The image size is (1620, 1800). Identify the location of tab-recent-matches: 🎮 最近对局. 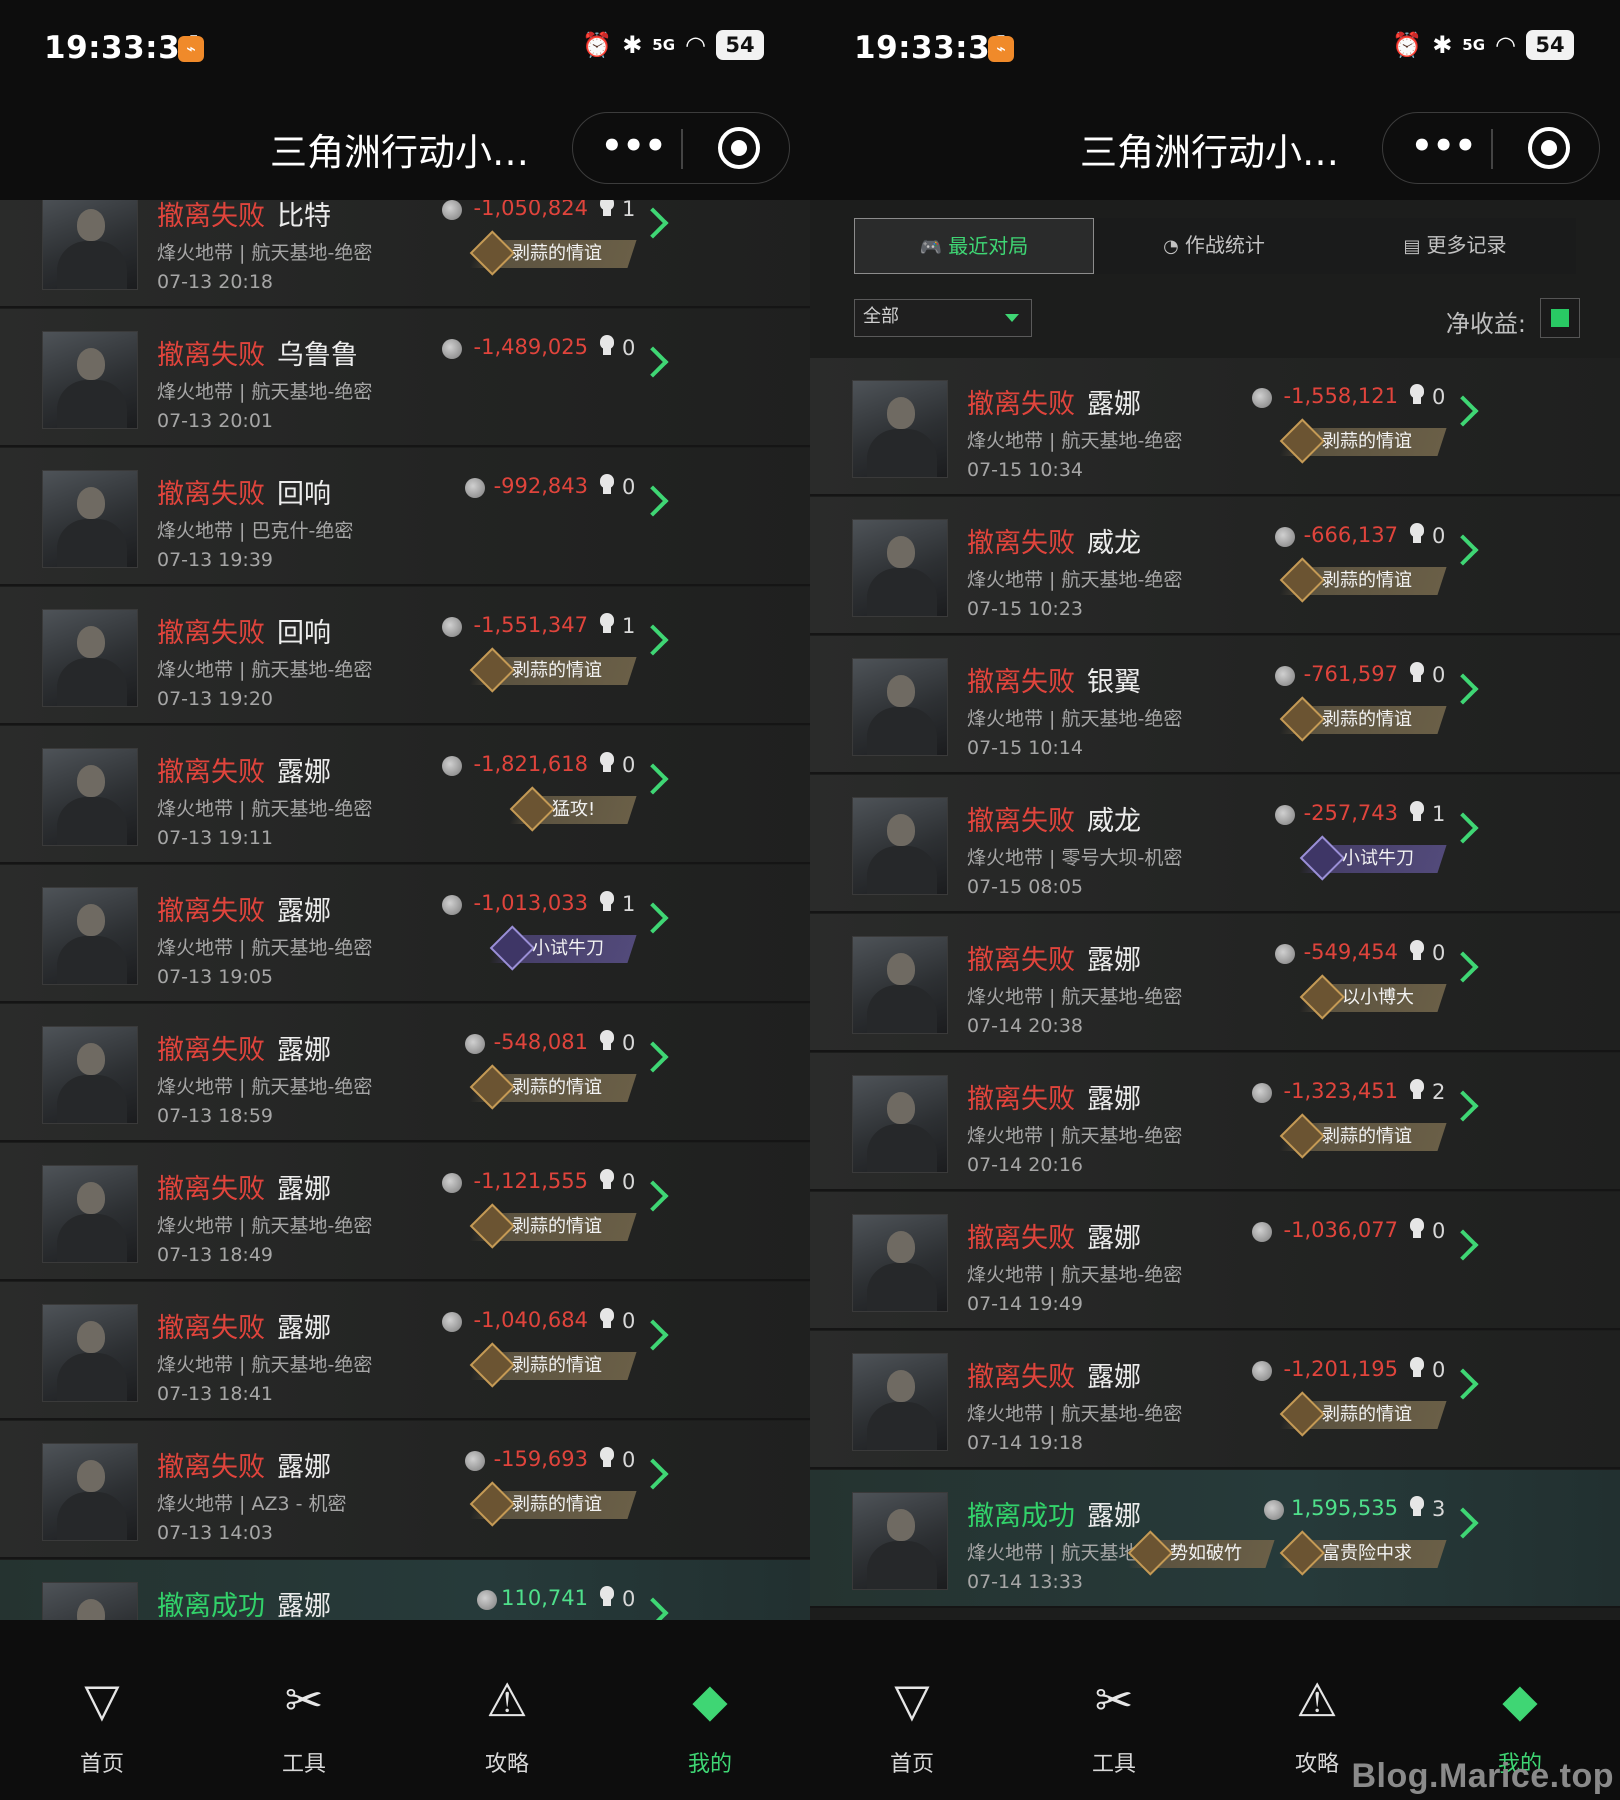
(974, 246).